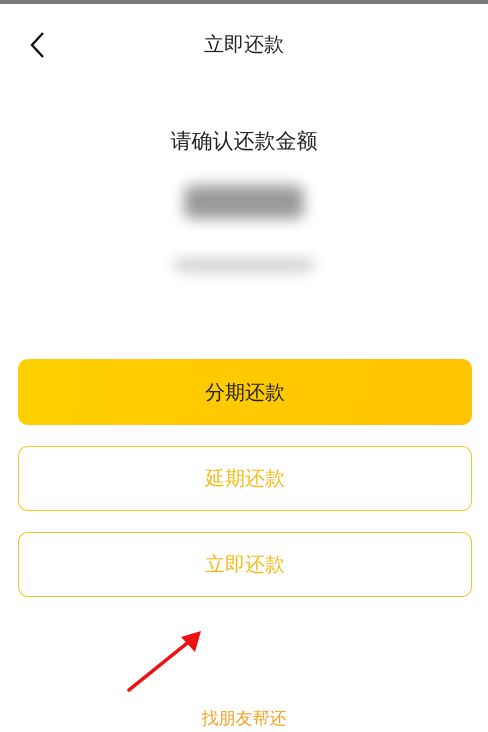 The width and height of the screenshot is (488, 732). I want to click on action-button: 延期还款, so click(245, 478).